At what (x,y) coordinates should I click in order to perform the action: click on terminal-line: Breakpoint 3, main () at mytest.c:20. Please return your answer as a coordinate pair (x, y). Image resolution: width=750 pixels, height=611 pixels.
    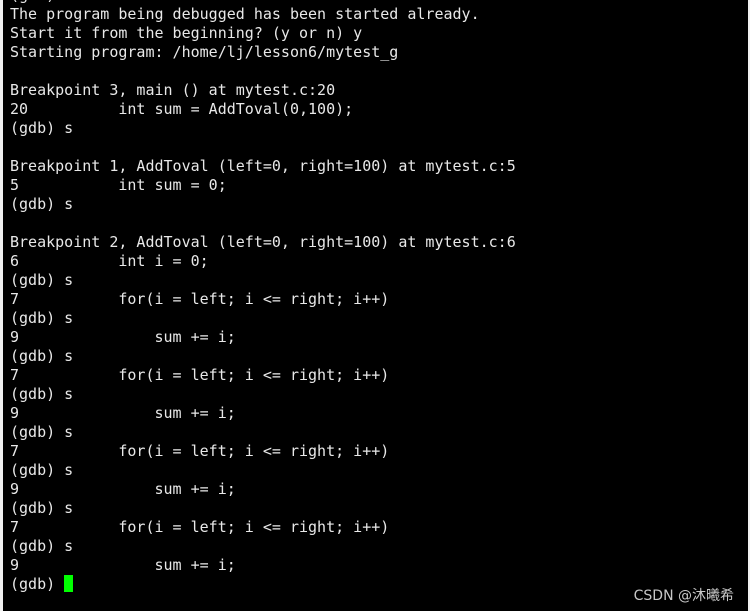
    Looking at the image, I should click on (173, 90).